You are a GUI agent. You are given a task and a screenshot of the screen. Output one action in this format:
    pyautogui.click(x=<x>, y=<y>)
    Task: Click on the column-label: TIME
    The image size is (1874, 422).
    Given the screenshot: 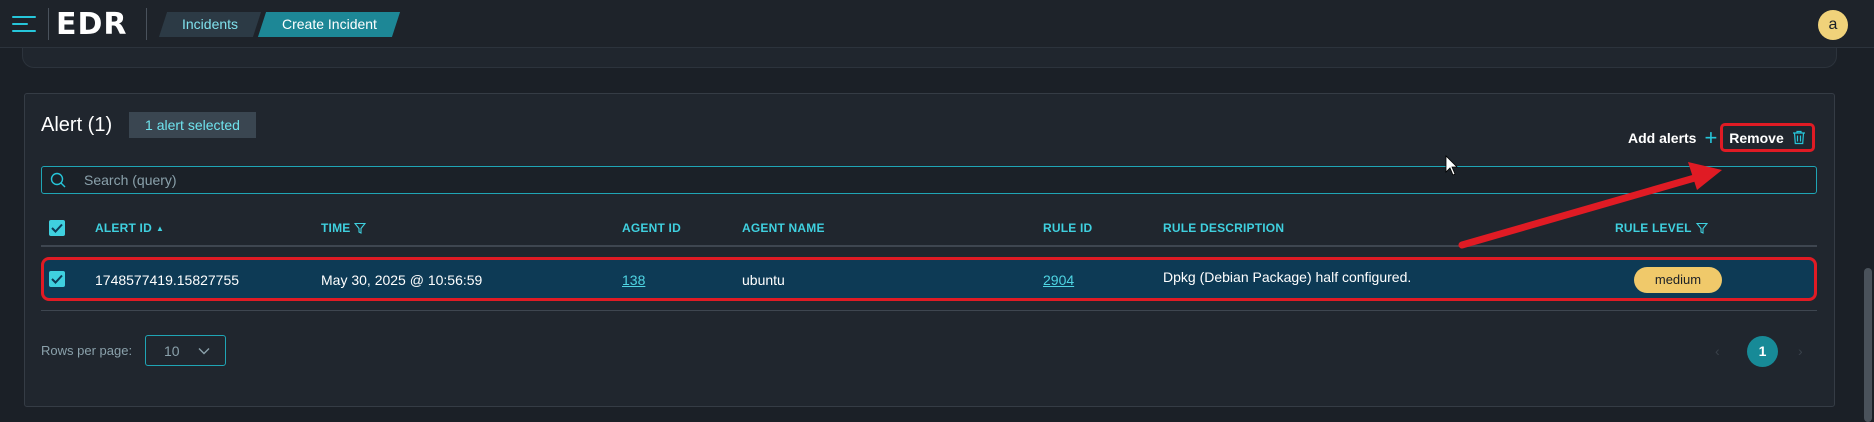 What is the action you would take?
    pyautogui.click(x=336, y=228)
    